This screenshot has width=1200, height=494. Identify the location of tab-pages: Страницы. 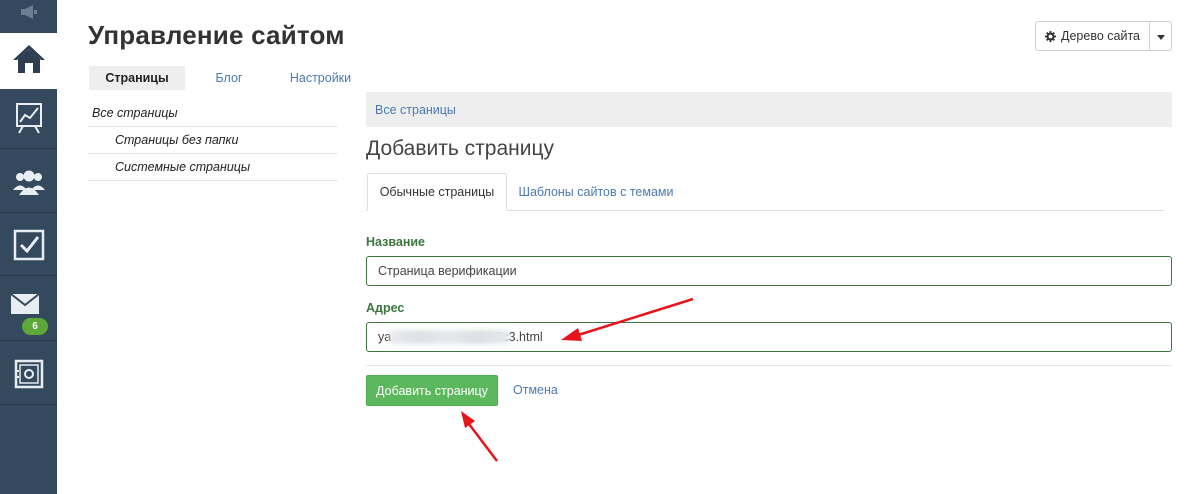
(137, 78).